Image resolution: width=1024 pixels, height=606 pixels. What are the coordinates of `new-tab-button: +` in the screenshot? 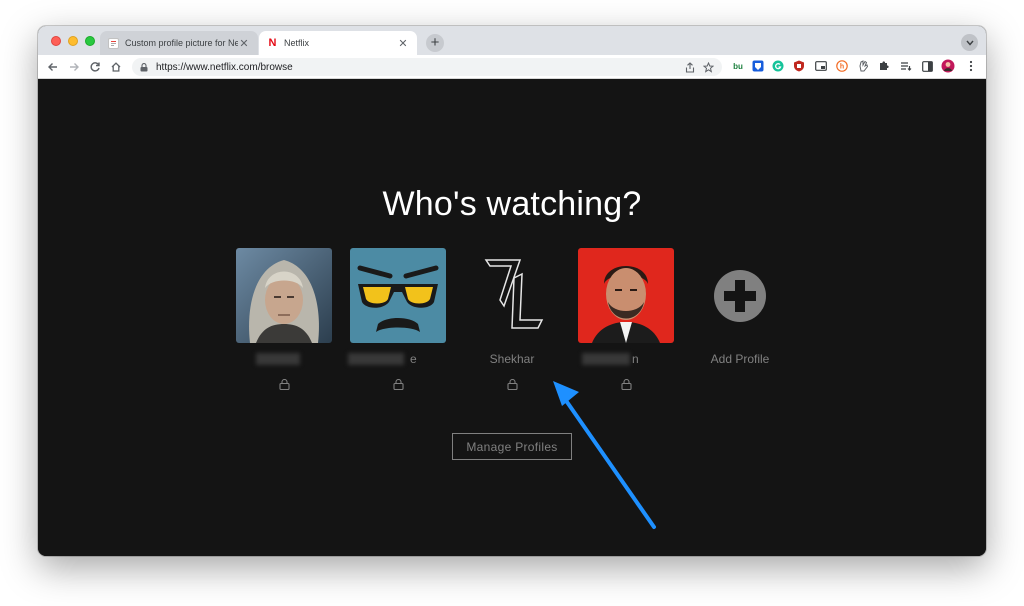 It's located at (435, 43).